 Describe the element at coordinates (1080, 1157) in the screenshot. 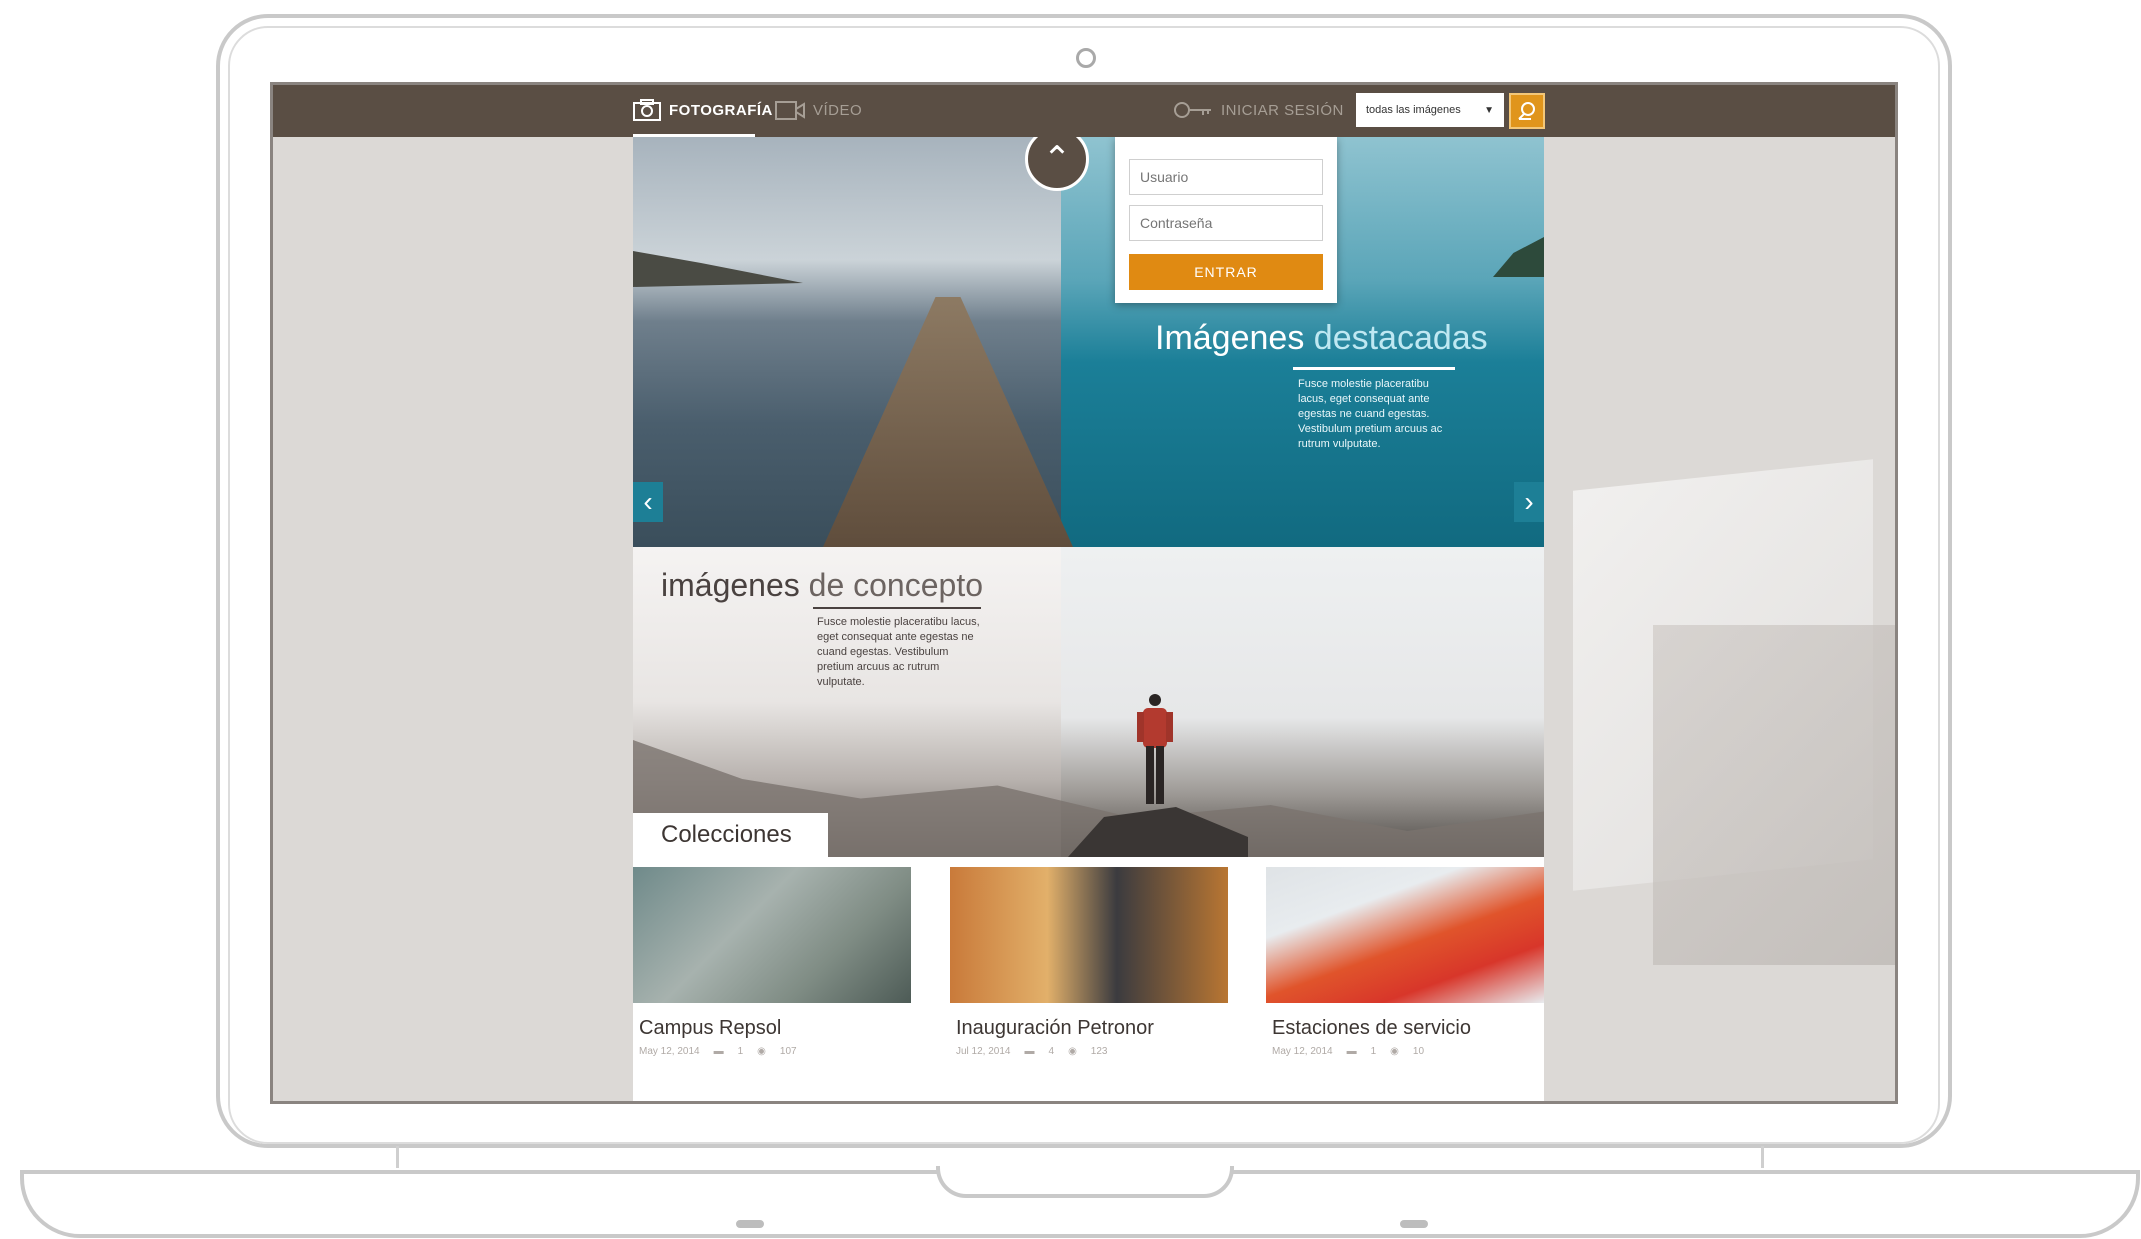

I see `laptop-hinge` at that location.